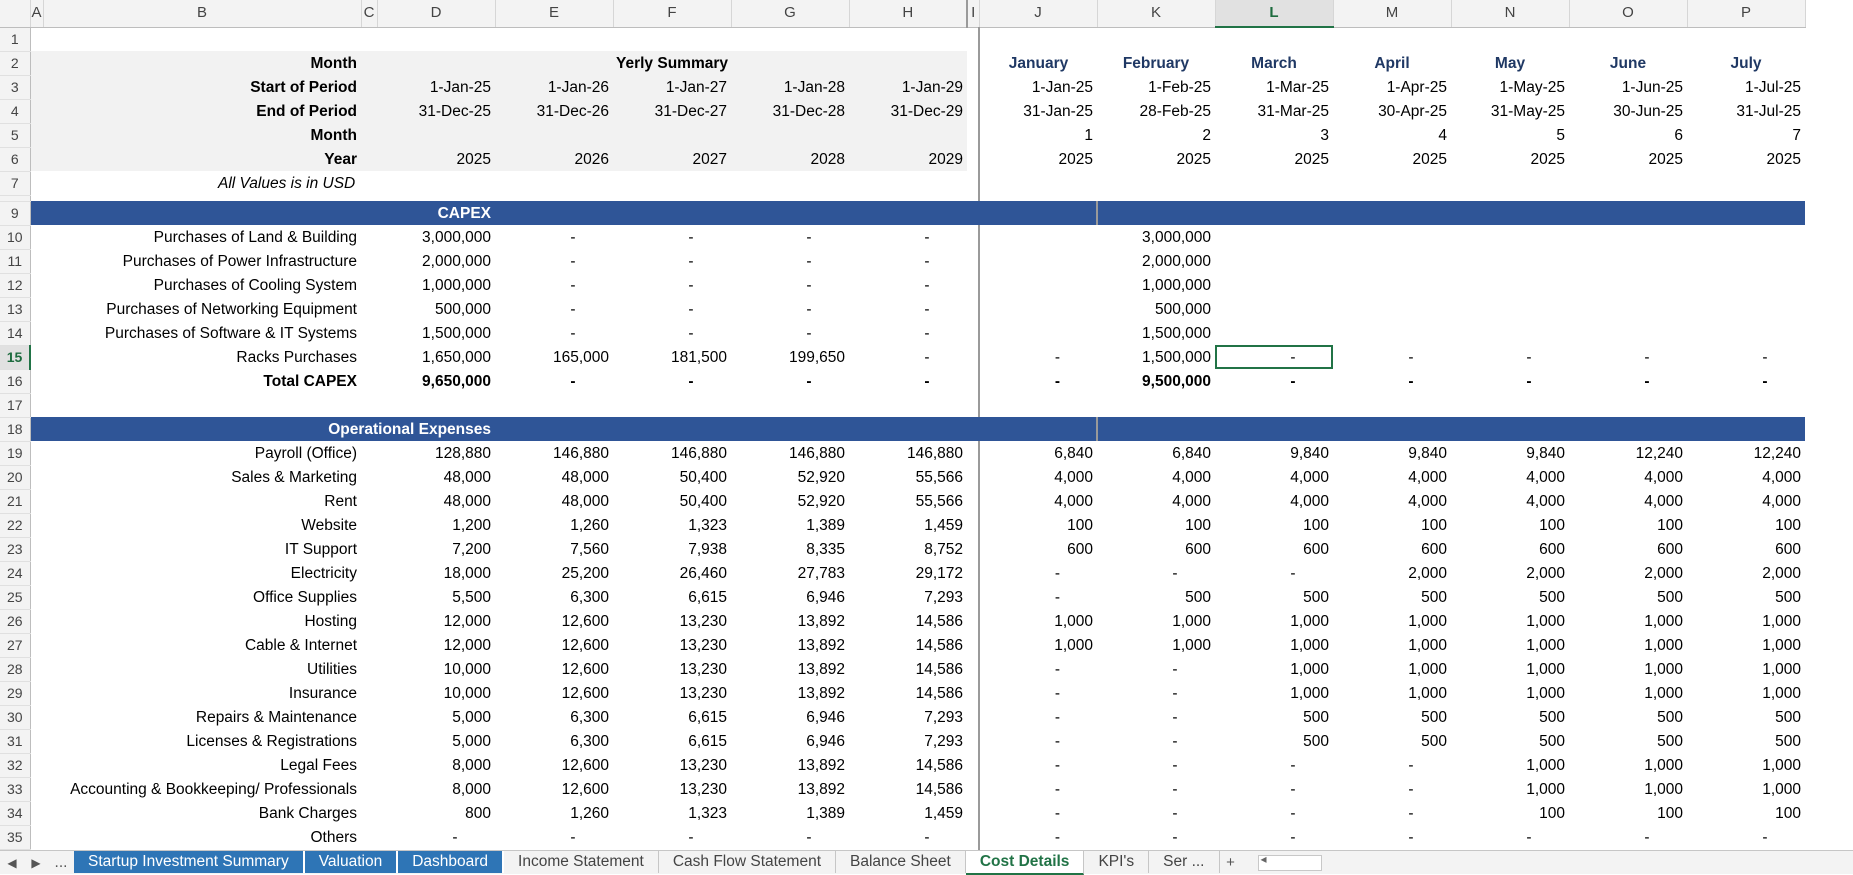 The width and height of the screenshot is (1853, 875). Describe the element at coordinates (369, 285) in the screenshot. I see `cell-c12` at that location.